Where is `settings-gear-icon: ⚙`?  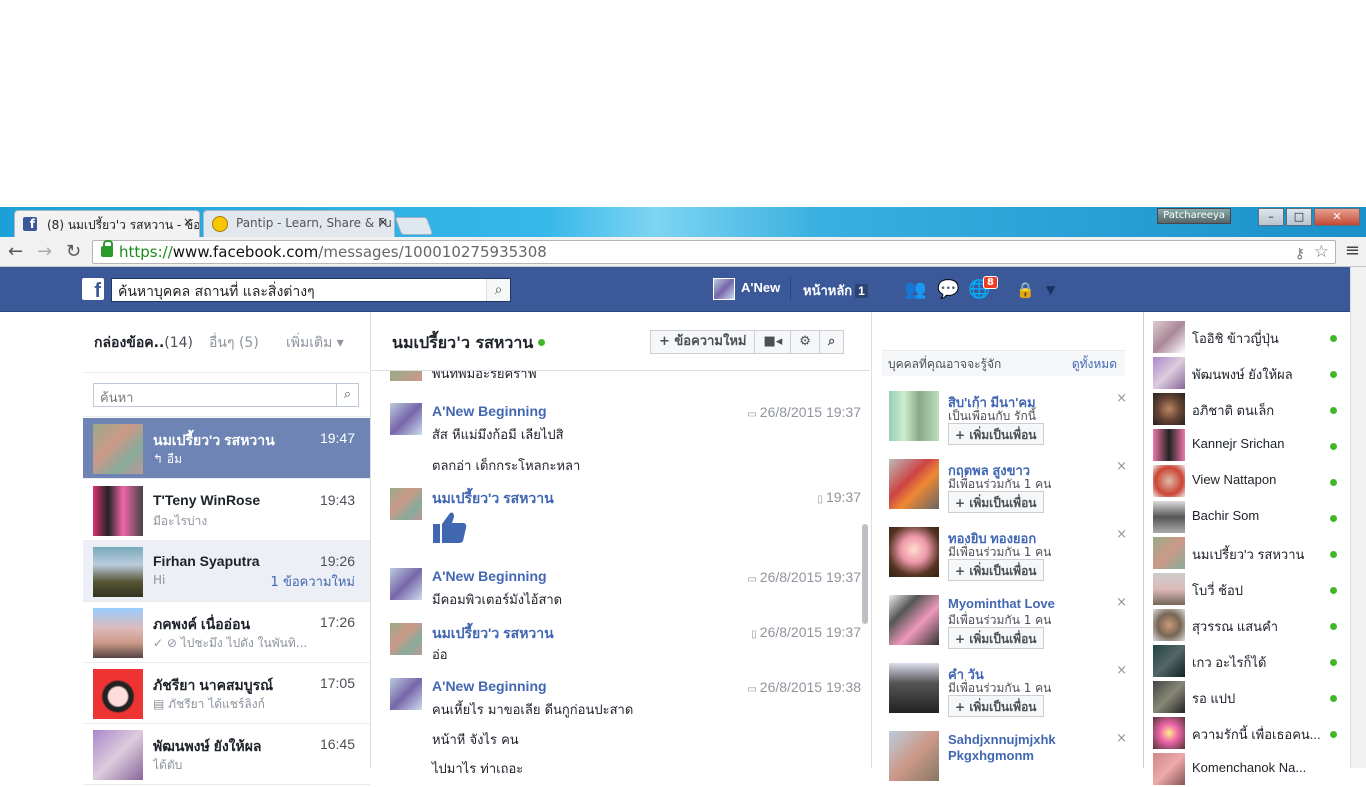
settings-gear-icon: ⚙ is located at coordinates (805, 342).